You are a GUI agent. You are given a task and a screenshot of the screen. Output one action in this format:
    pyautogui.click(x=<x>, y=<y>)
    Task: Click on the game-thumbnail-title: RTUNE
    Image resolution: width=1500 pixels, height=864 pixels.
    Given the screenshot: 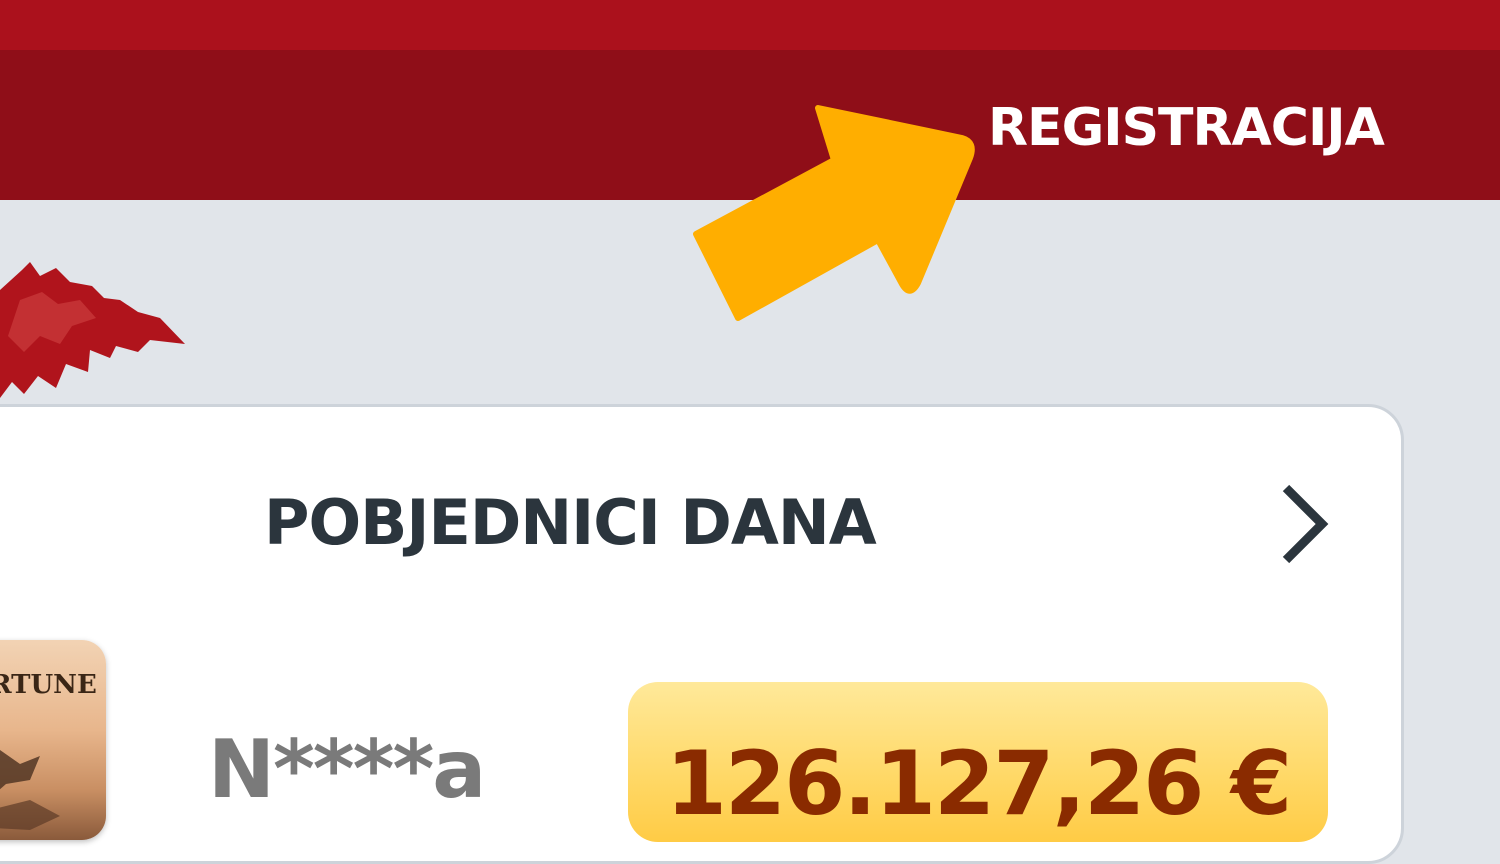 What is the action you would take?
    pyautogui.click(x=48, y=685)
    